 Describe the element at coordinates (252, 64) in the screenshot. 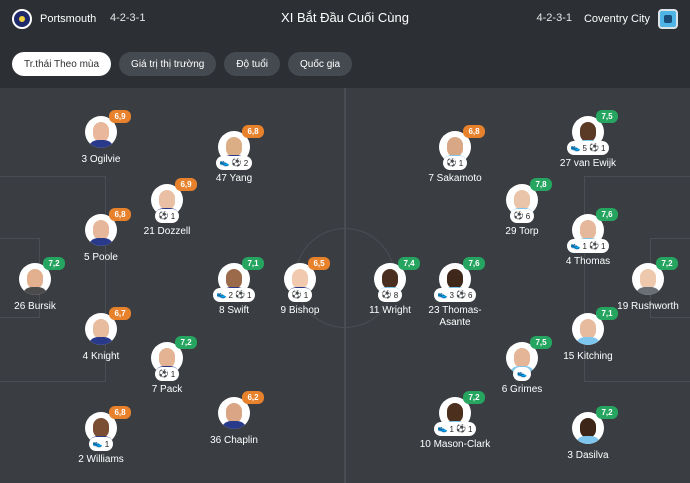

I see `tab-age: Độ tuổi` at that location.